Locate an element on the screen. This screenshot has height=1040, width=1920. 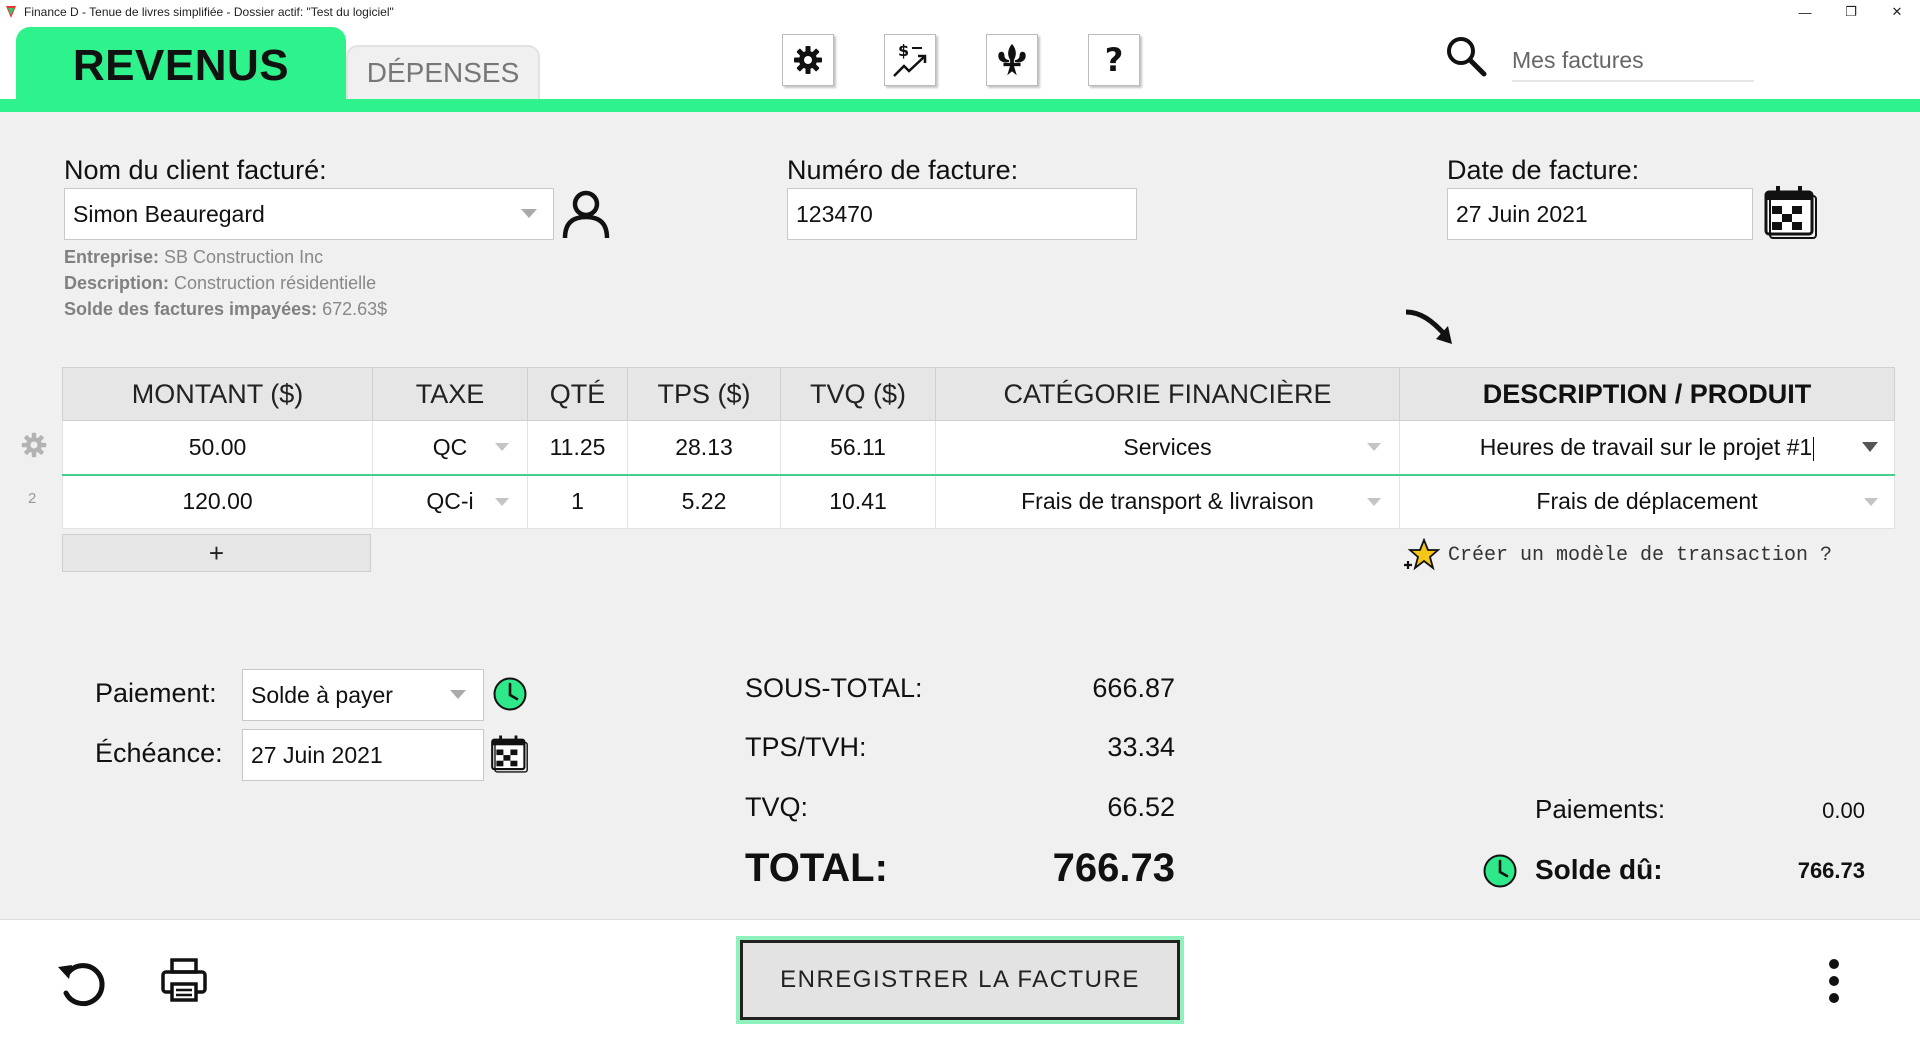
quebec-taxes-button is located at coordinates (1012, 60).